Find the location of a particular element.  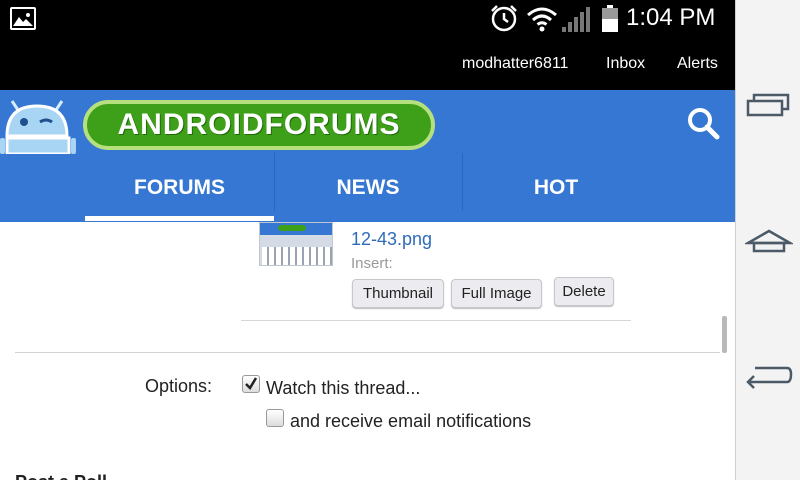

back-icon is located at coordinates (769, 377).